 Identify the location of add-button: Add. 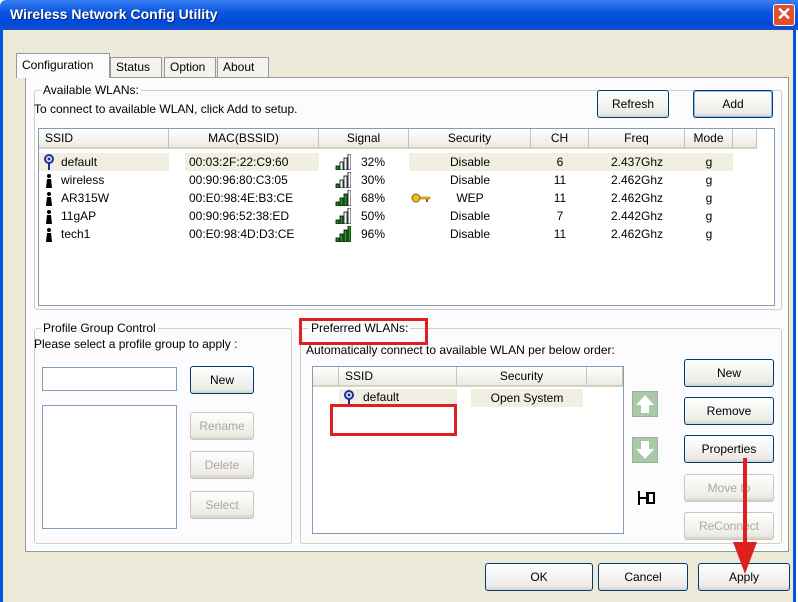
(733, 104).